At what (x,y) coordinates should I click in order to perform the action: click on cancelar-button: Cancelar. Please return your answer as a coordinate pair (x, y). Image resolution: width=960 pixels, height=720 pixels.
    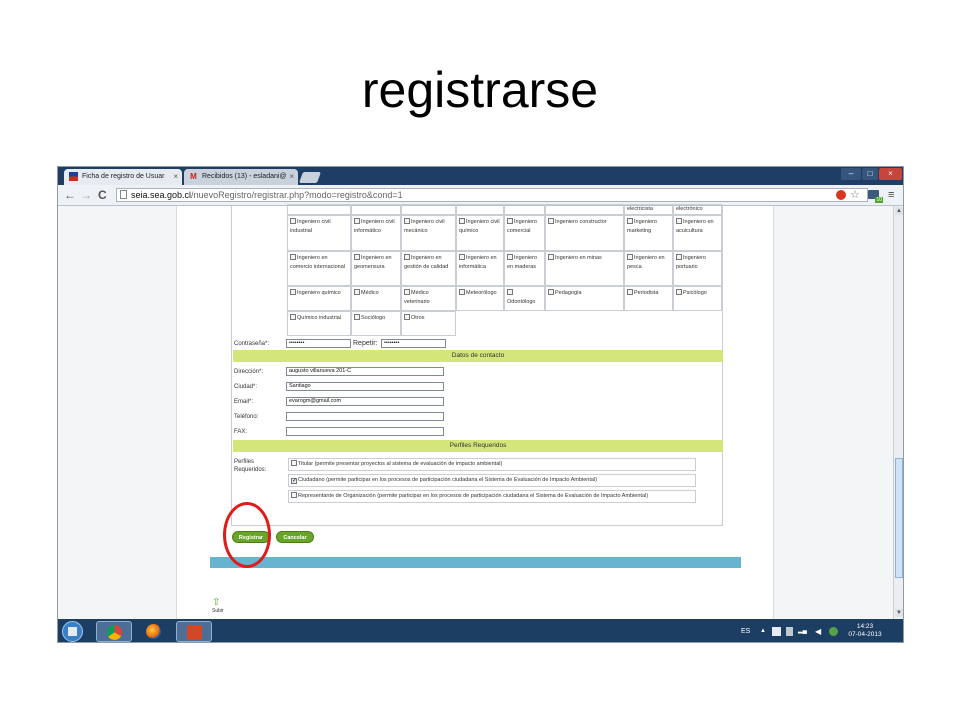
    Looking at the image, I should click on (295, 537).